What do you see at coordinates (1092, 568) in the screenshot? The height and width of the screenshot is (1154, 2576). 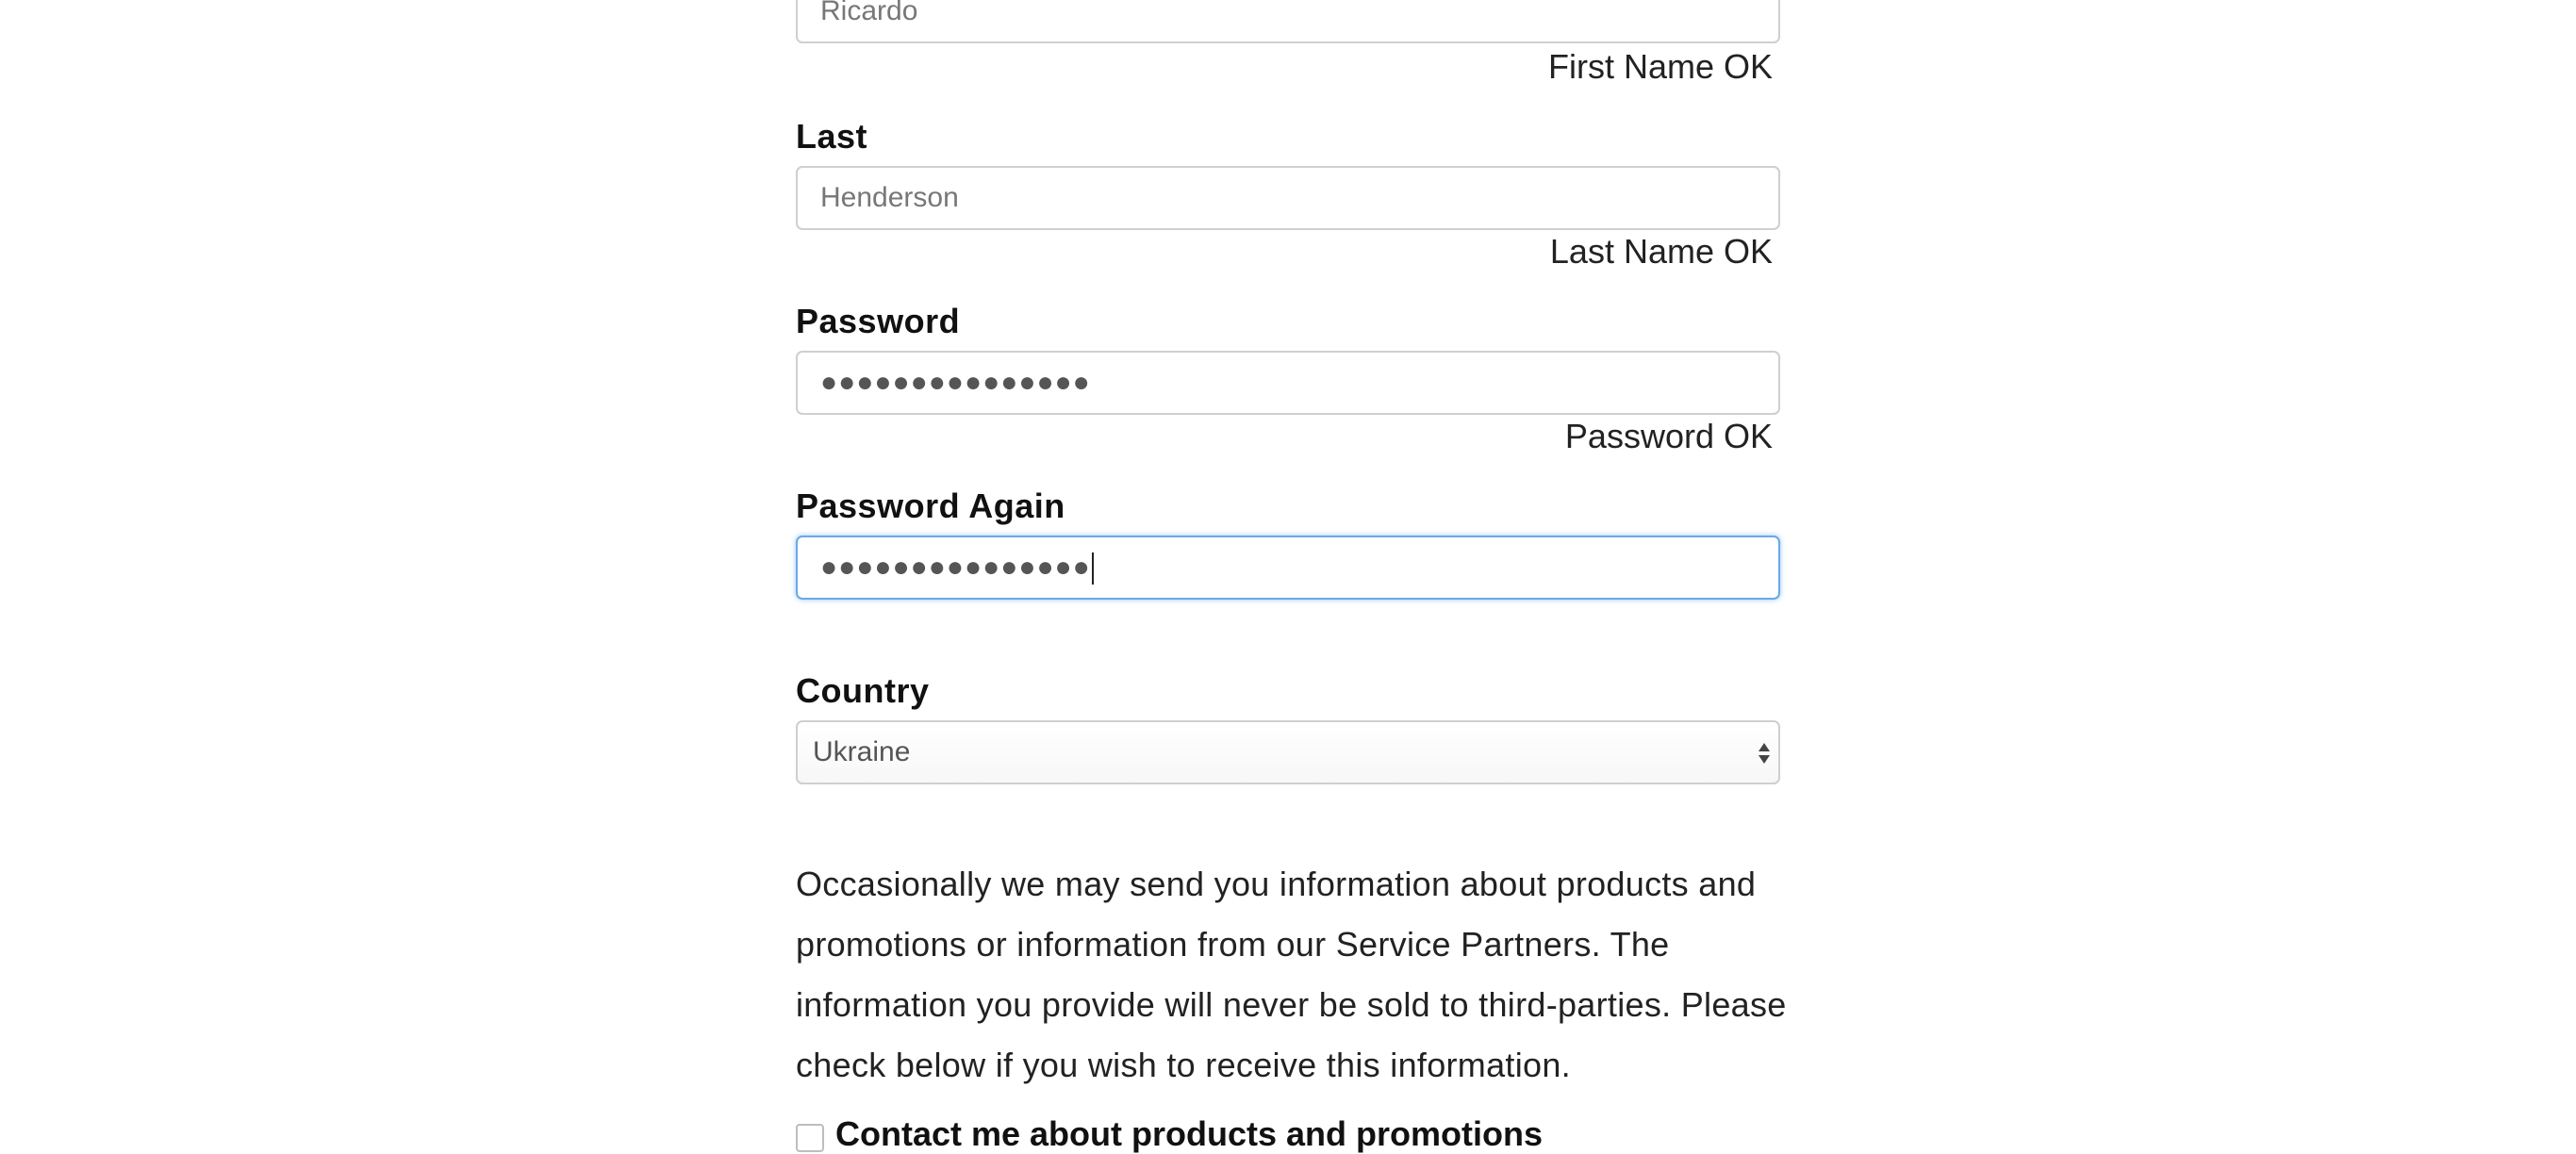 I see `text-caret` at bounding box center [1092, 568].